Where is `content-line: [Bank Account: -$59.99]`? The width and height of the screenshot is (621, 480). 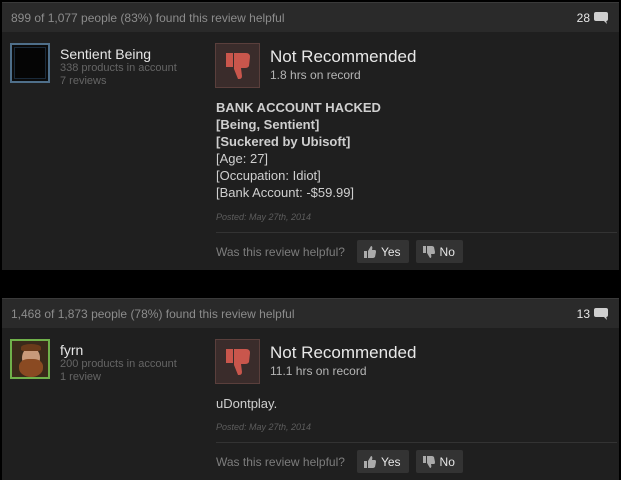
content-line: [Bank Account: -$59.99] is located at coordinates (285, 192).